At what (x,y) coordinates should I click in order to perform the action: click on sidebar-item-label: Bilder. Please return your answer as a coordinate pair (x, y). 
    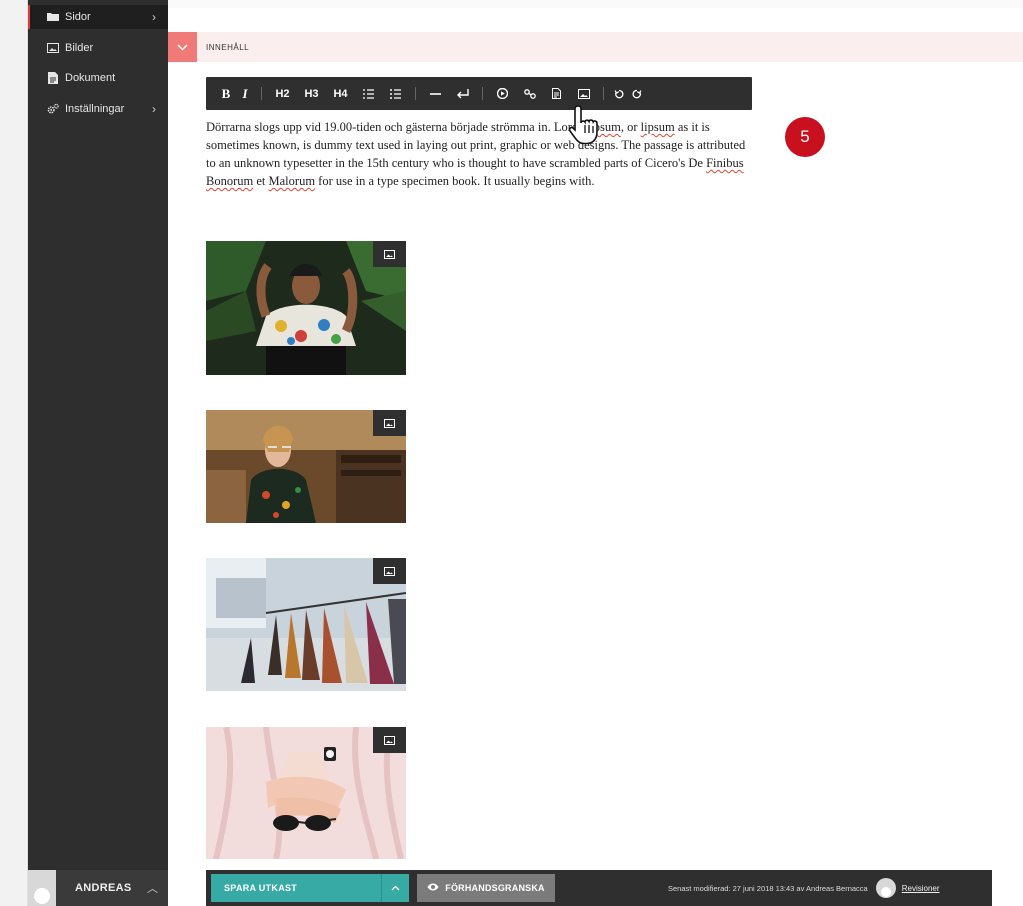
    Looking at the image, I should click on (79, 48).